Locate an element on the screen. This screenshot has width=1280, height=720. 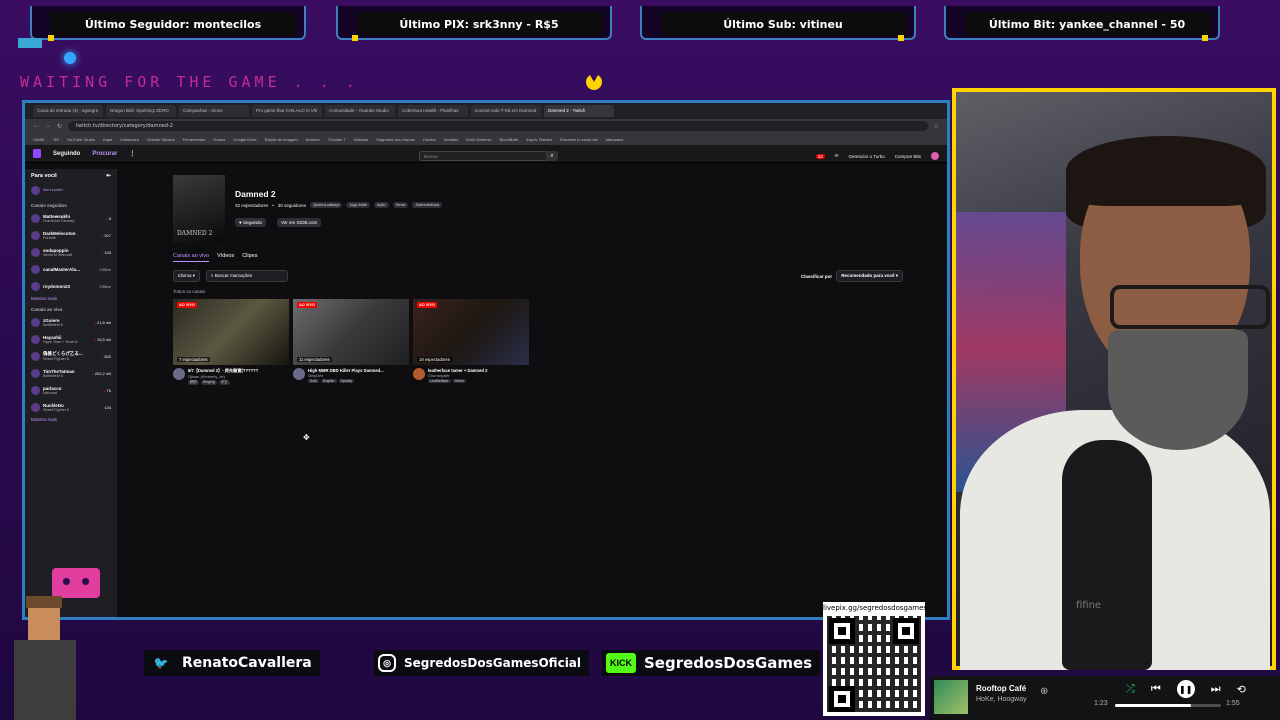
tab-twitch-damned: Damned 2 - Twitch is located at coordinates (579, 111).